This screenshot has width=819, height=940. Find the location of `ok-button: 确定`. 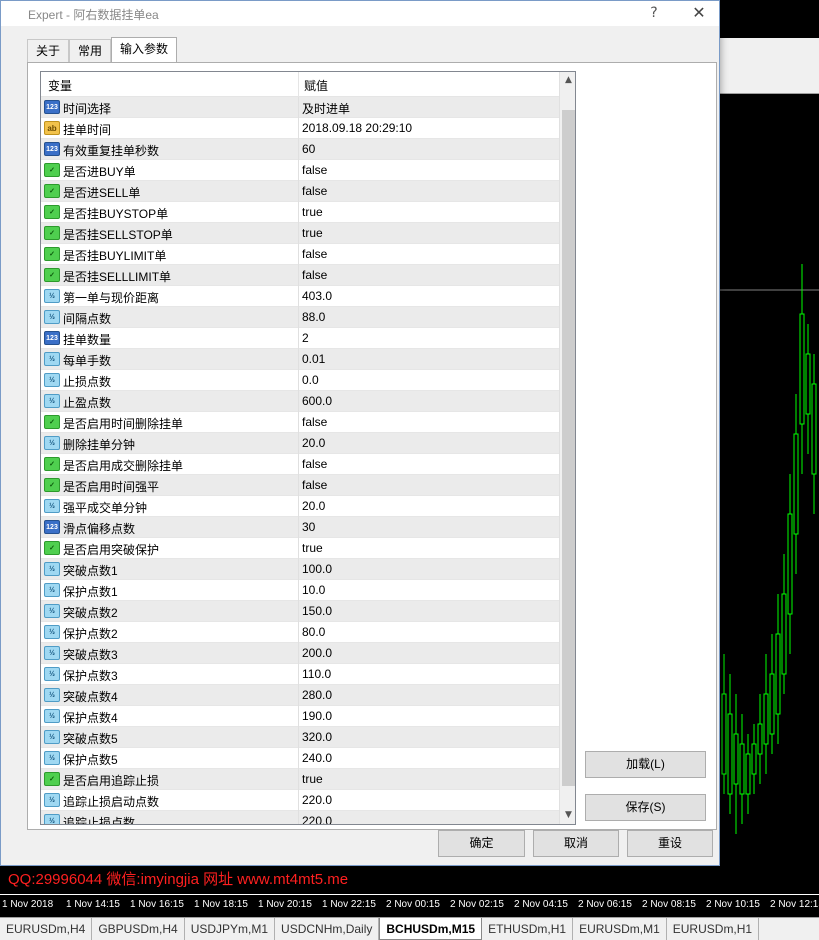

ok-button: 确定 is located at coordinates (481, 843).